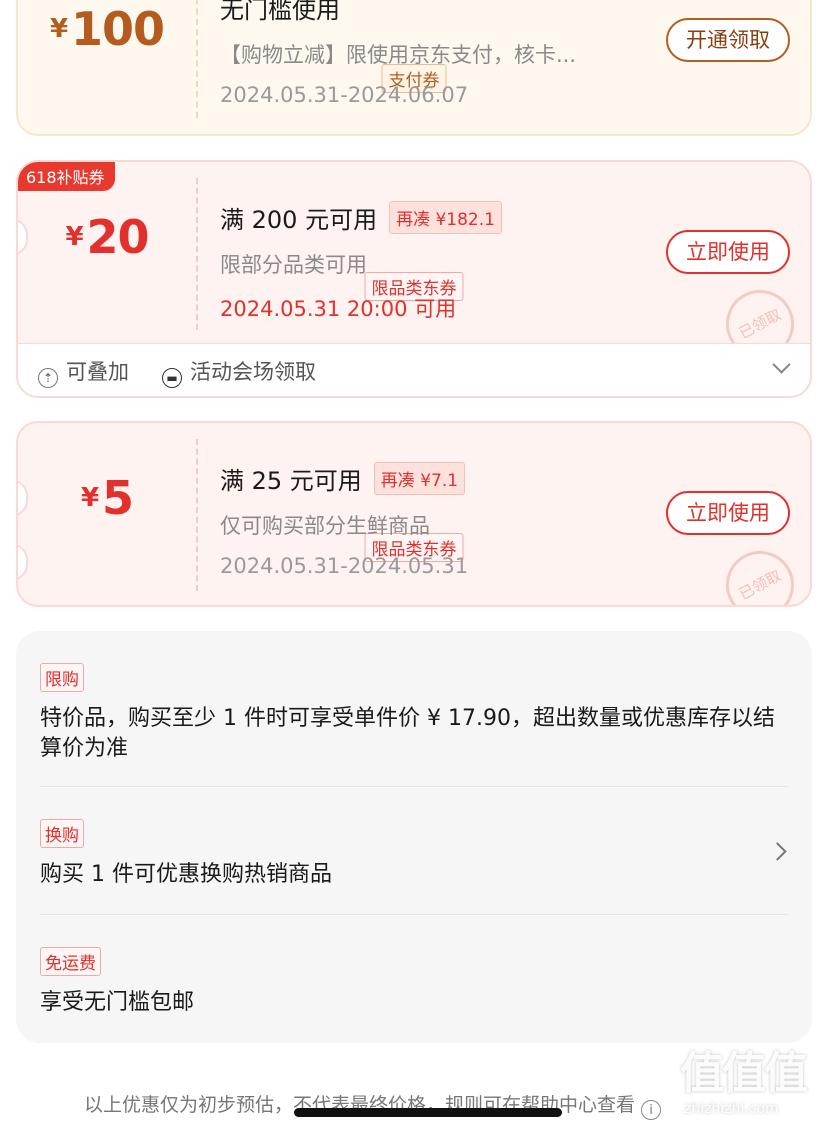 Image resolution: width=828 pixels, height=1134 pixels. I want to click on promotion-item-exchange: 换购 购买 1 件可优惠换购热销商品, so click(414, 854).